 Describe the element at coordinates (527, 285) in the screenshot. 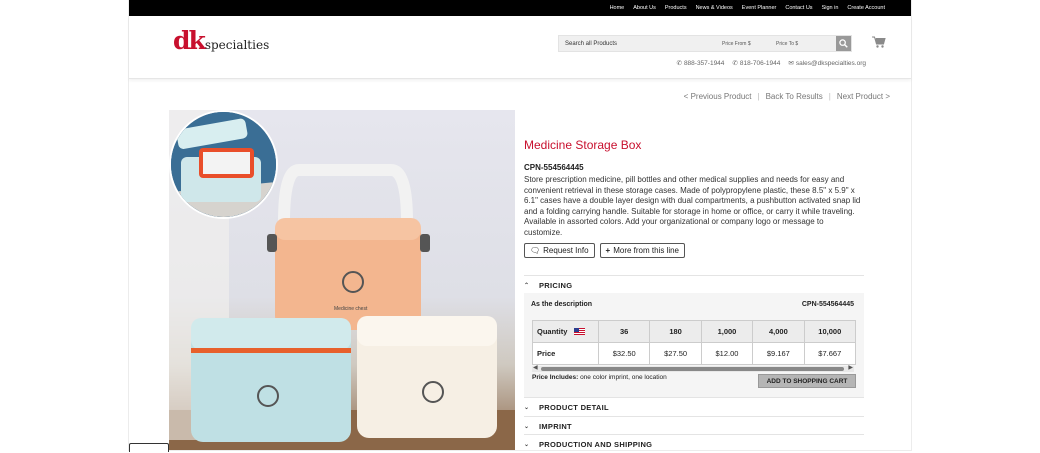

I see `chevron-up-icon: ⌃` at that location.